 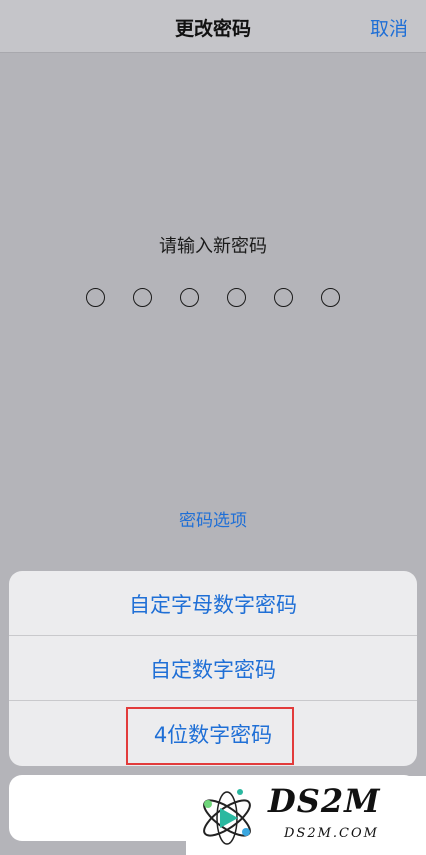 I want to click on option-custom-numeric: 自定数字密码, so click(x=213, y=668).